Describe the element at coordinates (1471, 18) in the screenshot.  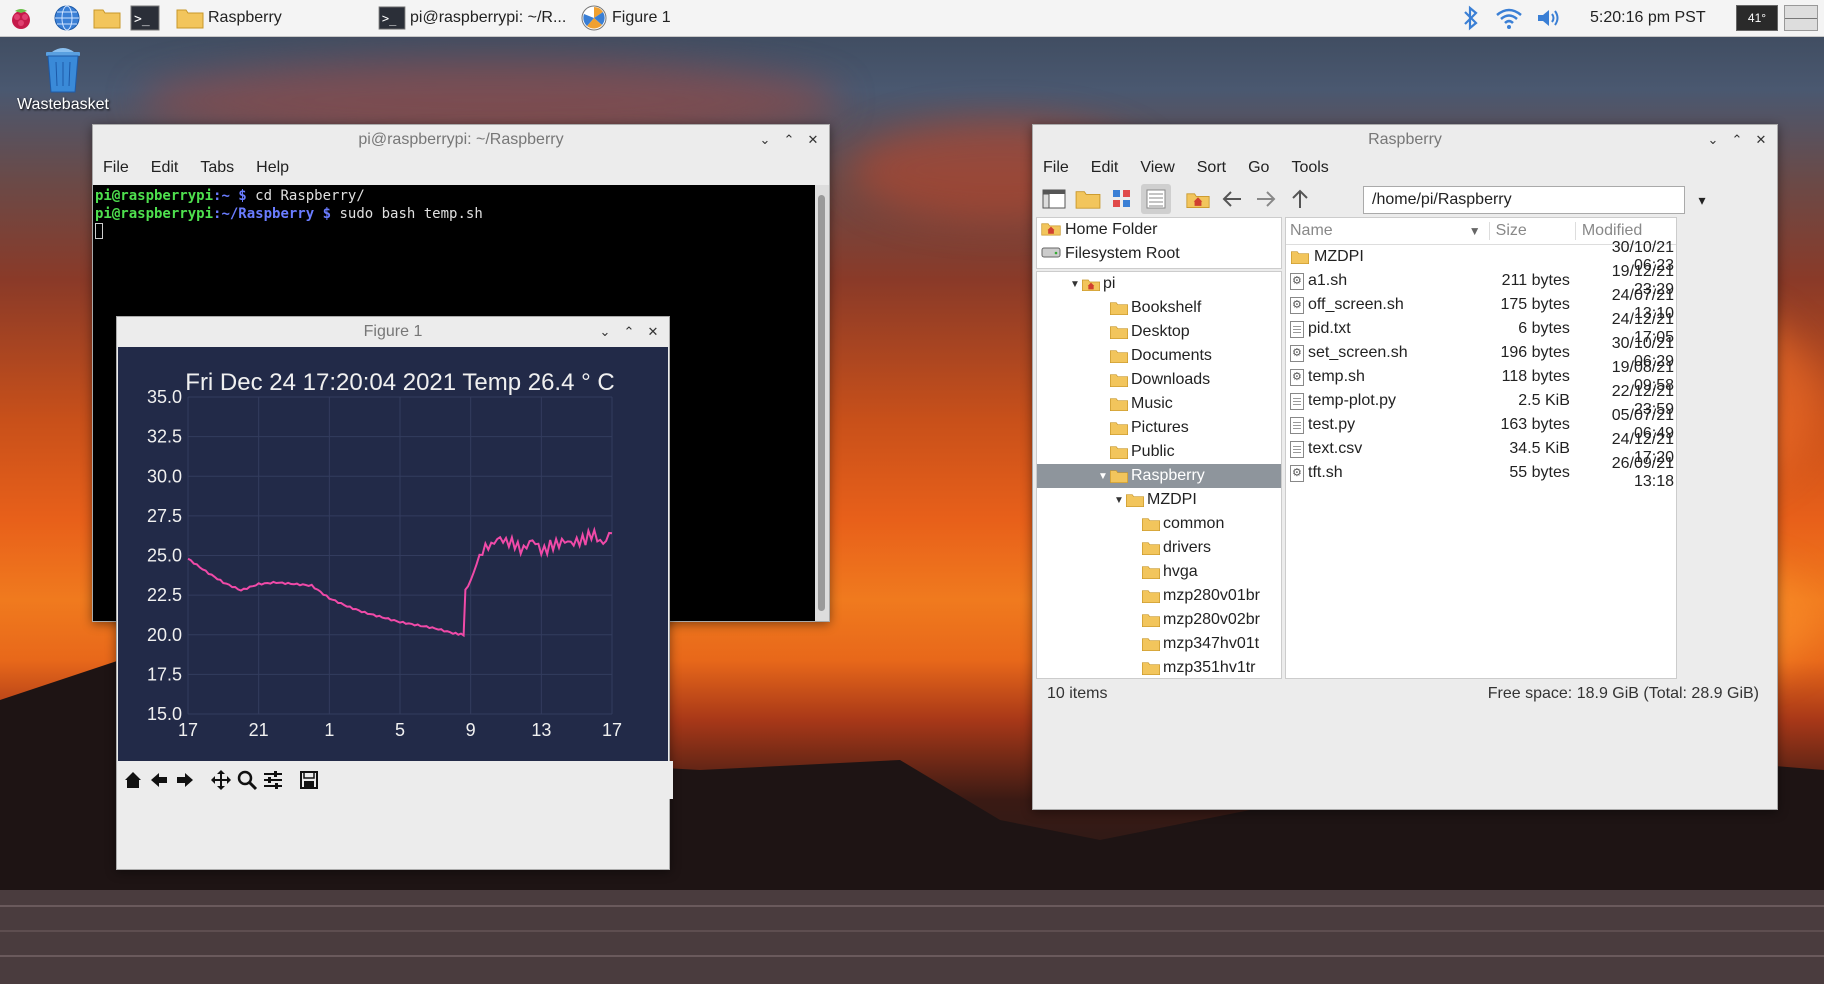
I see `bluetooth-icon` at that location.